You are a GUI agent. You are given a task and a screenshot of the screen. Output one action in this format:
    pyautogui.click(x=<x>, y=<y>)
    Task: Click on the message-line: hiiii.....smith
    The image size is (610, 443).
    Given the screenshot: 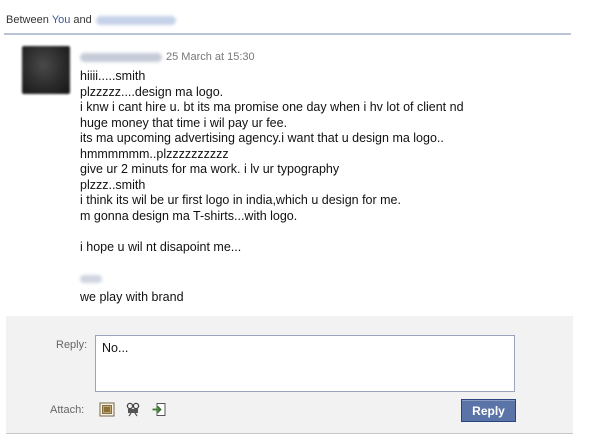 What is the action you would take?
    pyautogui.click(x=113, y=76)
    